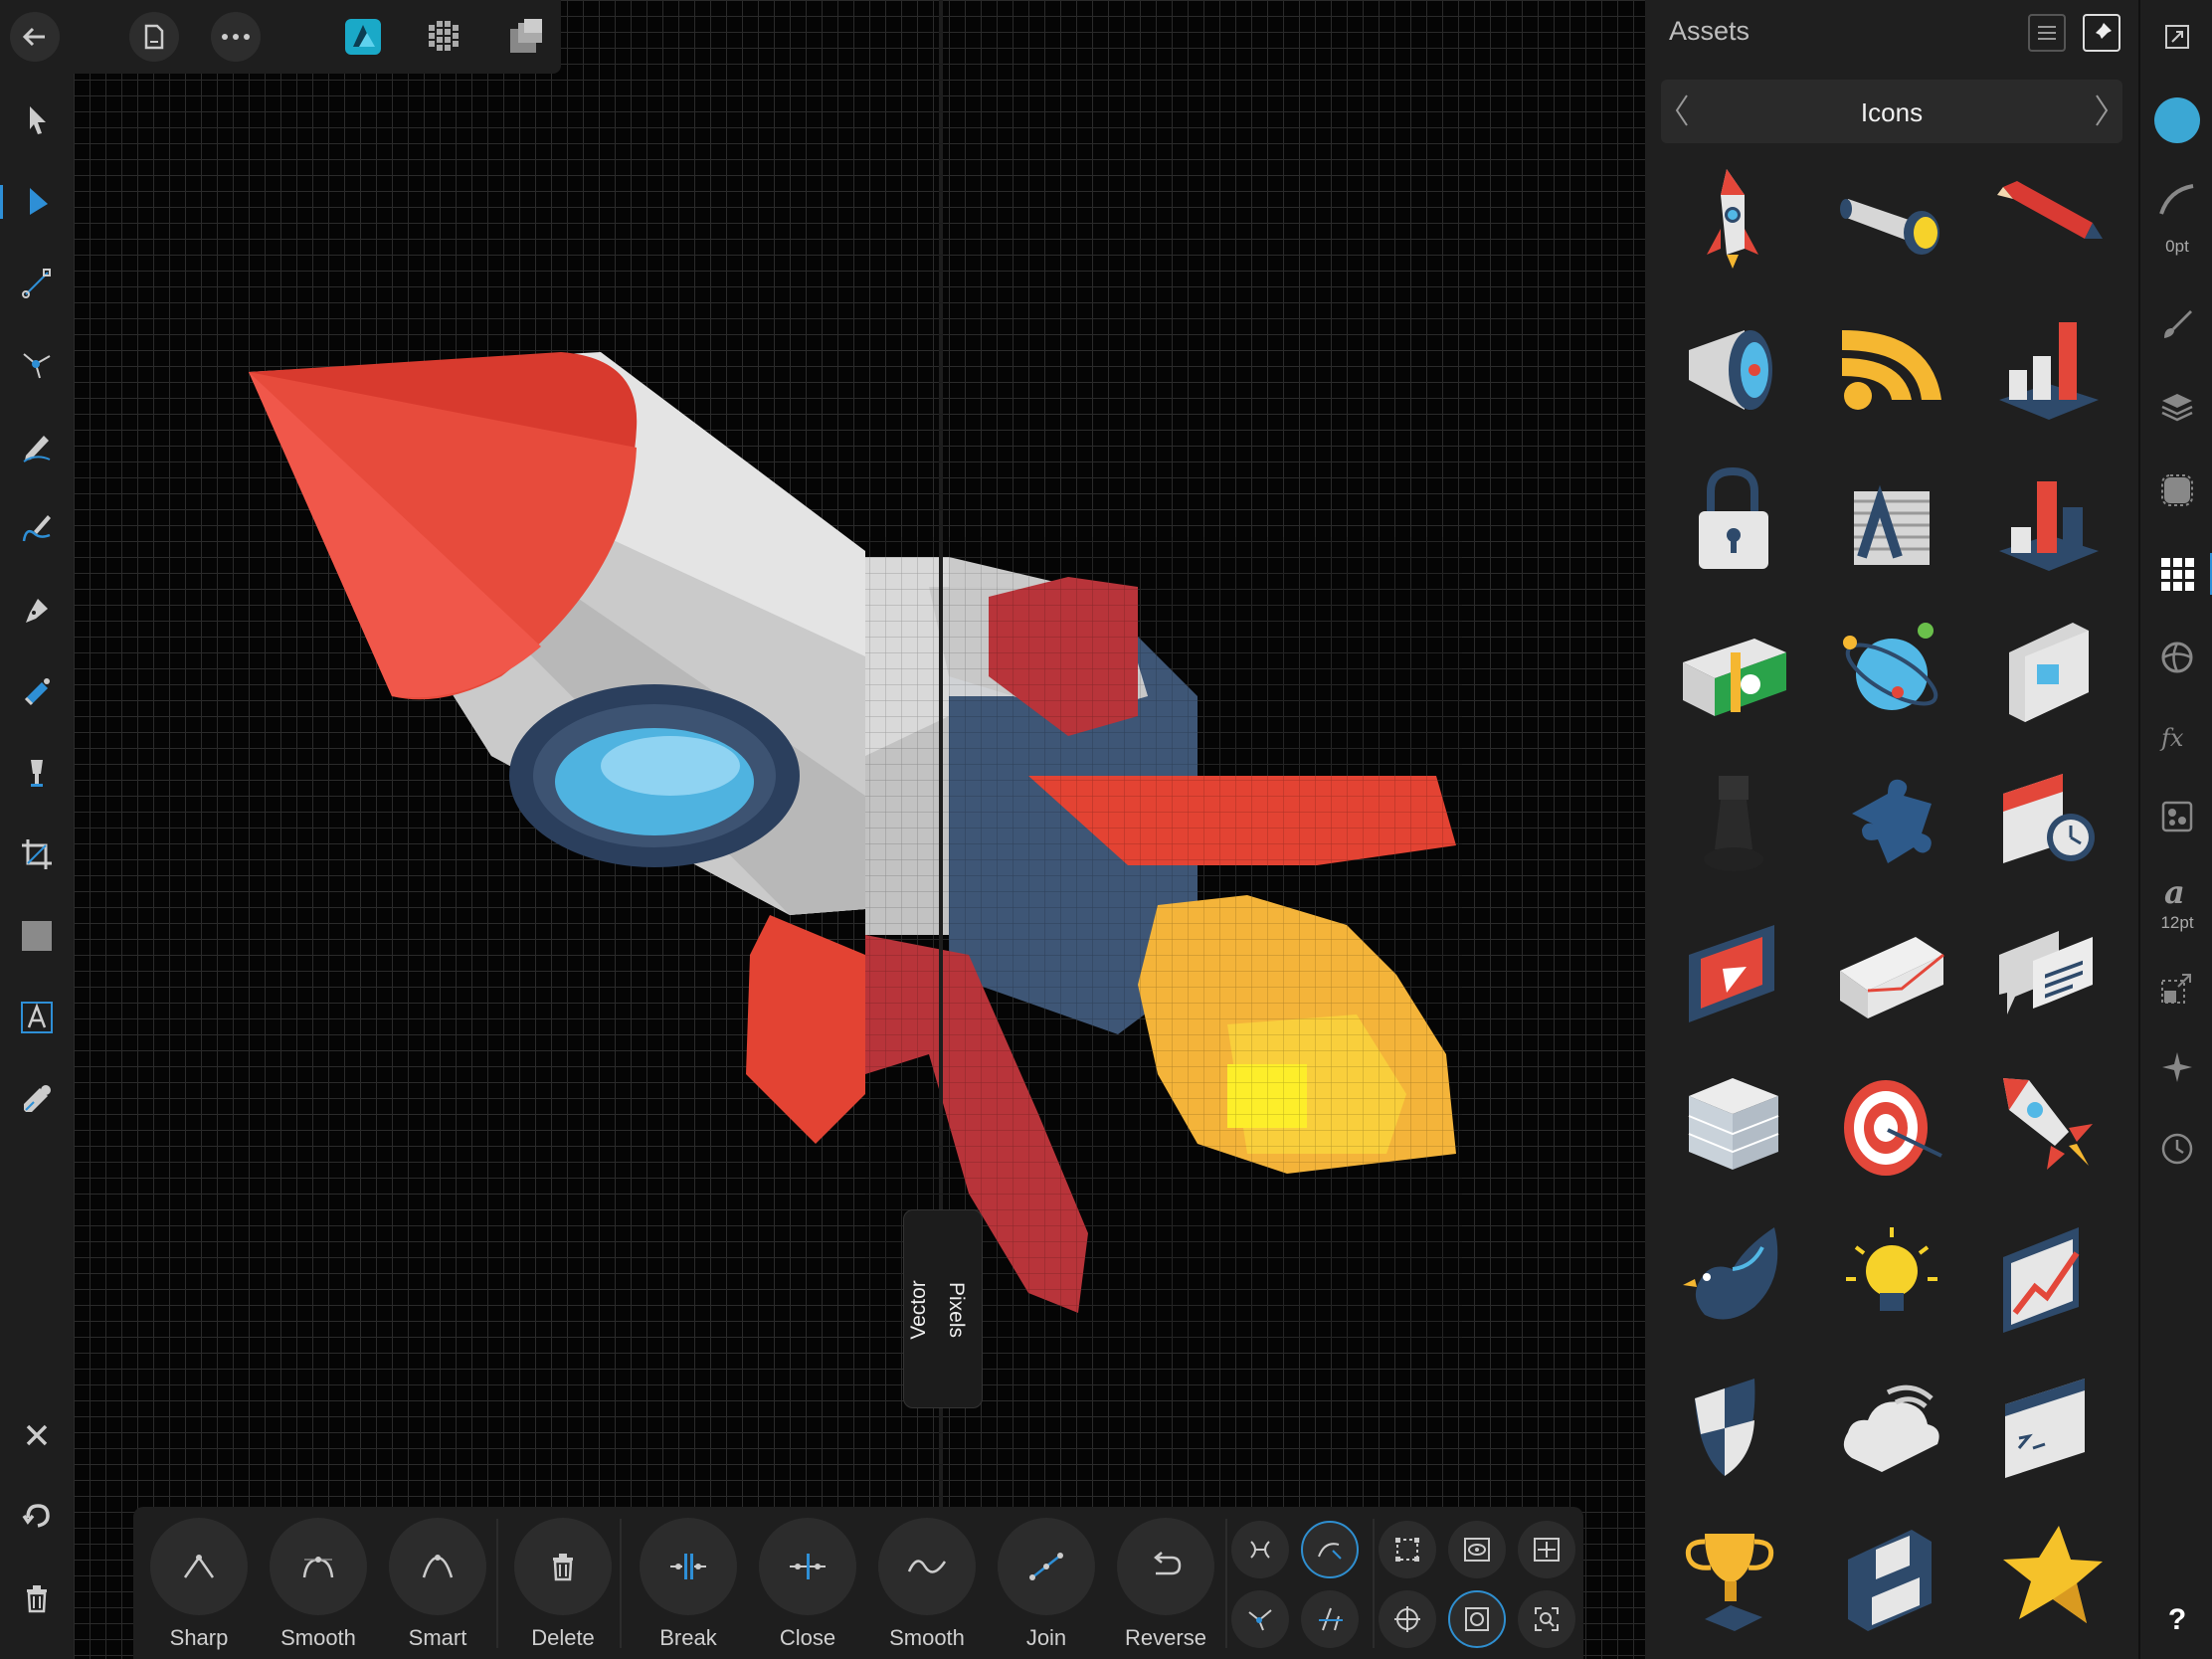  Describe the element at coordinates (2177, 1067) in the screenshot. I see `navigator-studio-button` at that location.